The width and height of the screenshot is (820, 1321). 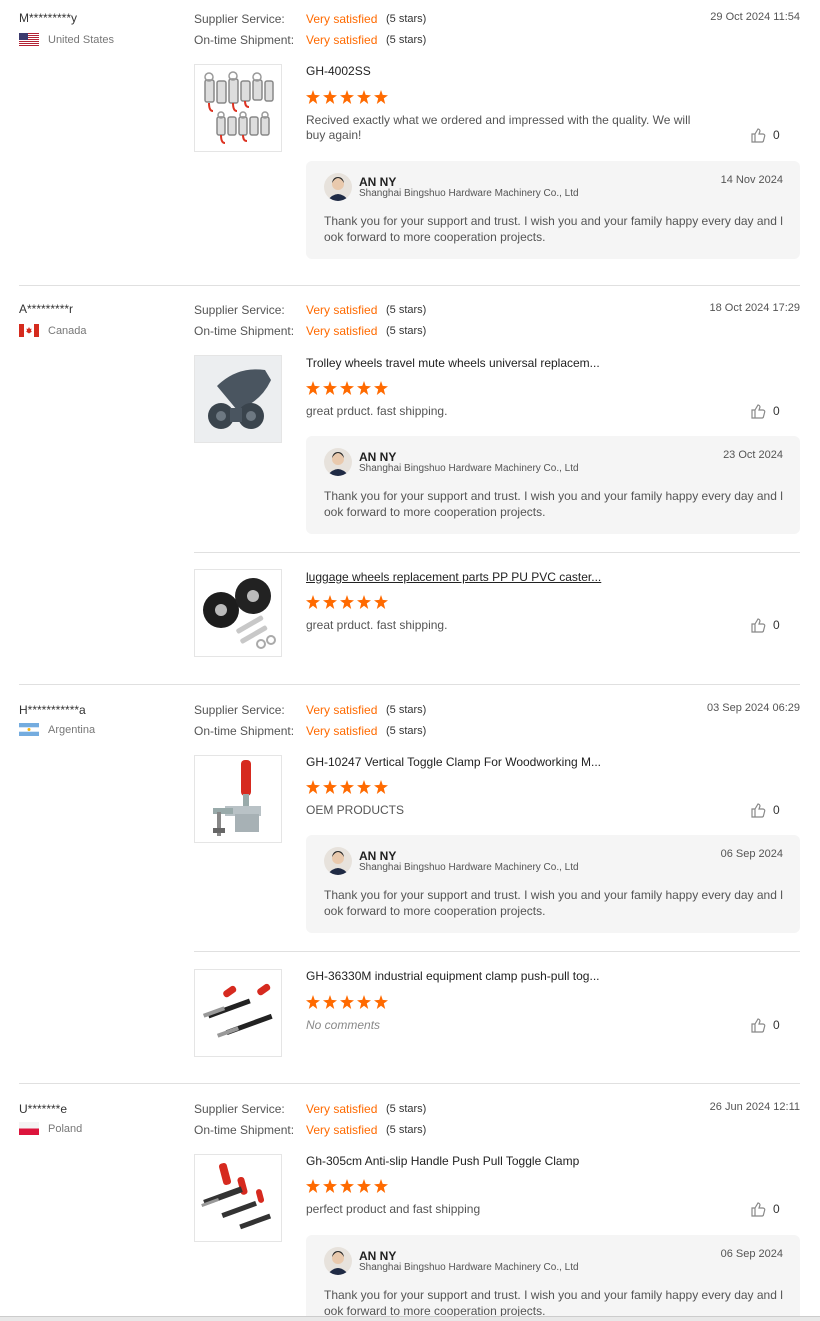 What do you see at coordinates (393, 1209) in the screenshot?
I see `review-comment: perfect product and fast shipping` at bounding box center [393, 1209].